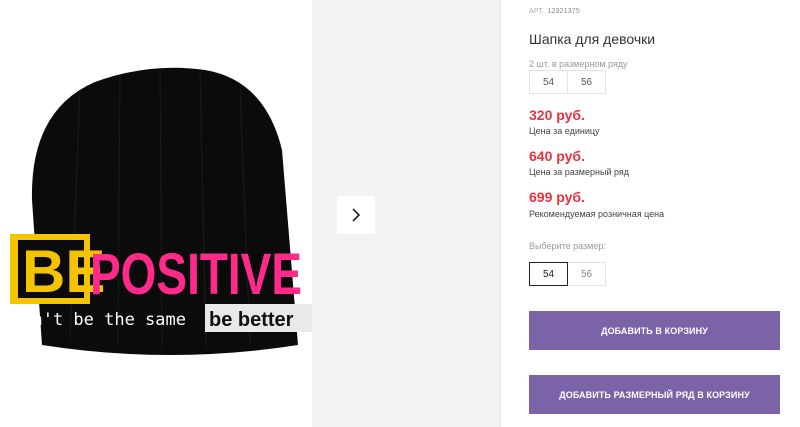 The image size is (800, 427). Describe the element at coordinates (564, 11) in the screenshot. I see `article-value: 12321375` at that location.